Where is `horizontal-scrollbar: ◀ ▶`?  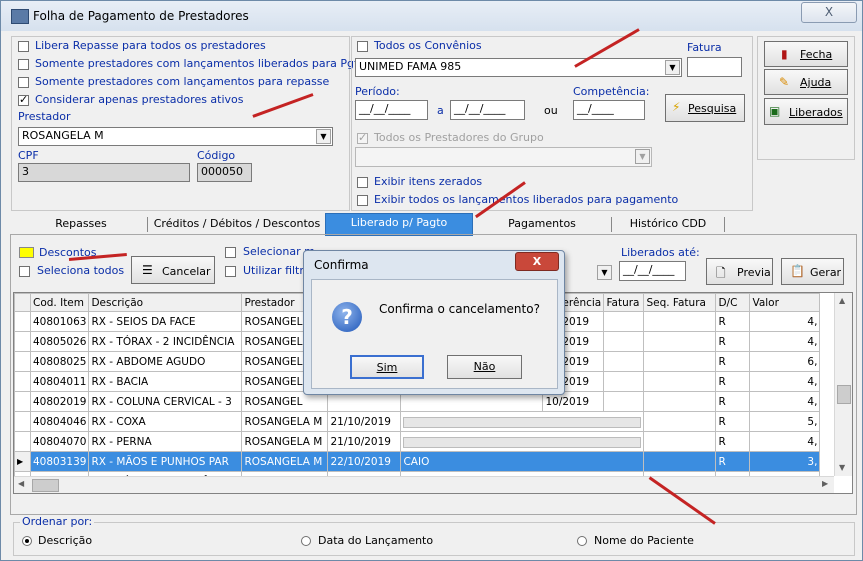 horizontal-scrollbar: ◀ ▶ is located at coordinates (424, 484).